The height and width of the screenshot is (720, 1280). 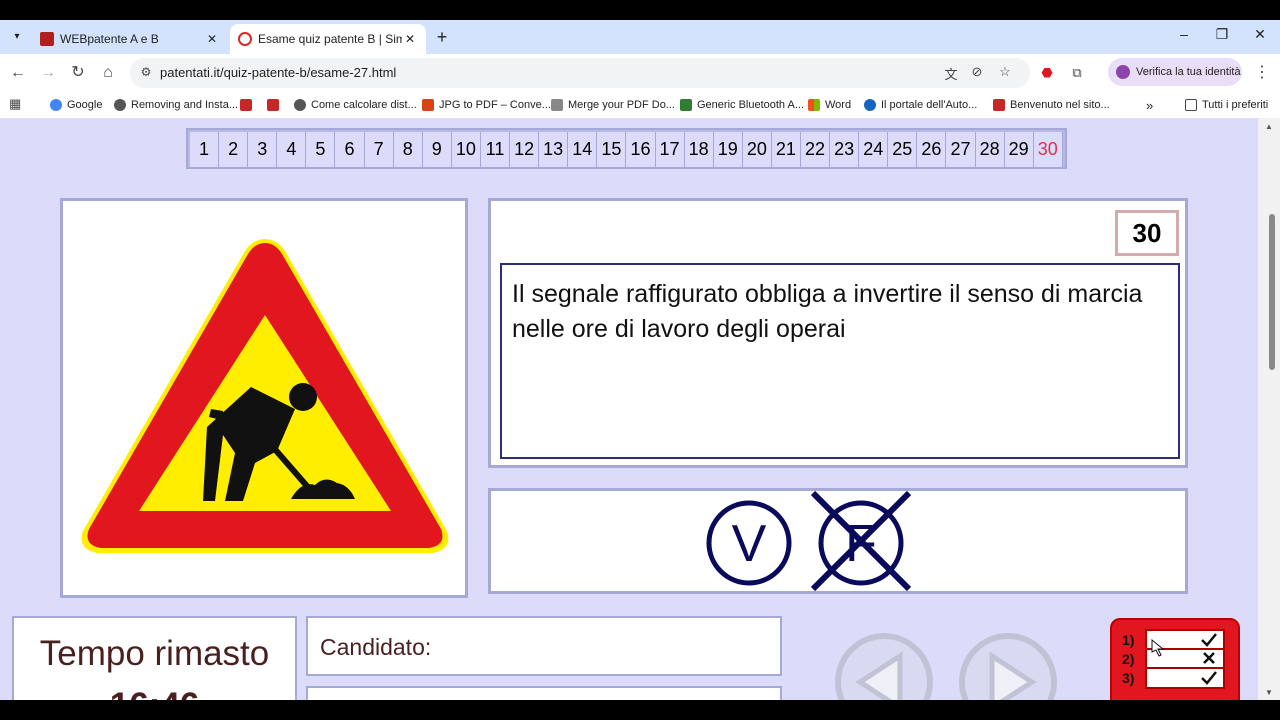 I want to click on question-number-button: 7, so click(x=379, y=149).